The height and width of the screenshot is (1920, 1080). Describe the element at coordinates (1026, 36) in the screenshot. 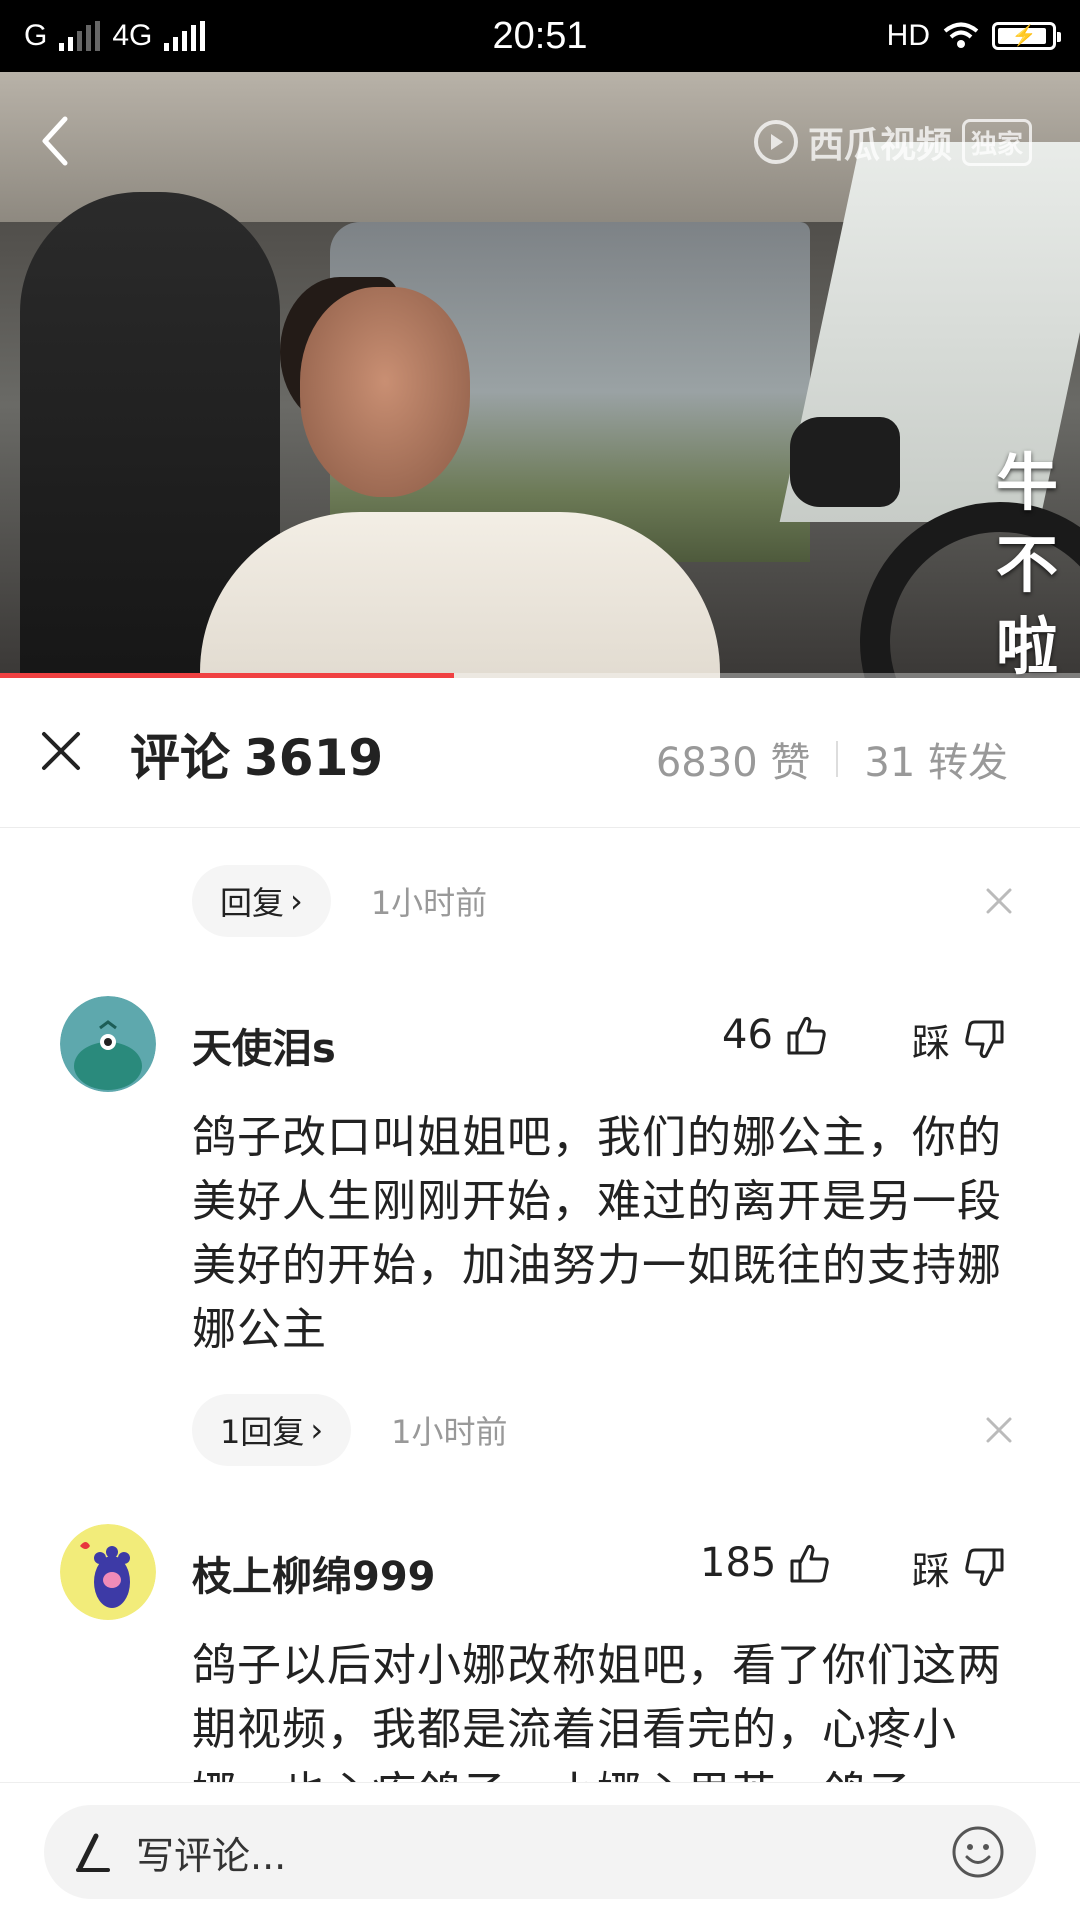

I see `battery-icon: ⚡` at that location.